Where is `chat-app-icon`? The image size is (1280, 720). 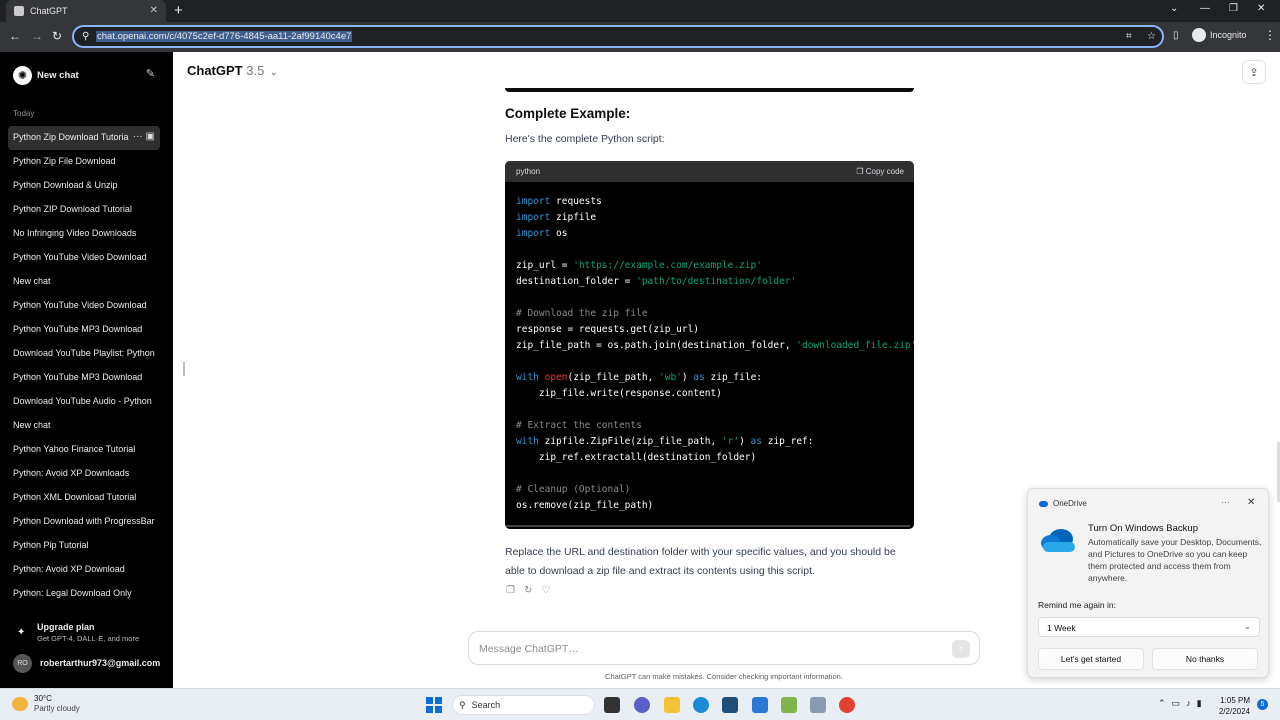 chat-app-icon is located at coordinates (642, 705).